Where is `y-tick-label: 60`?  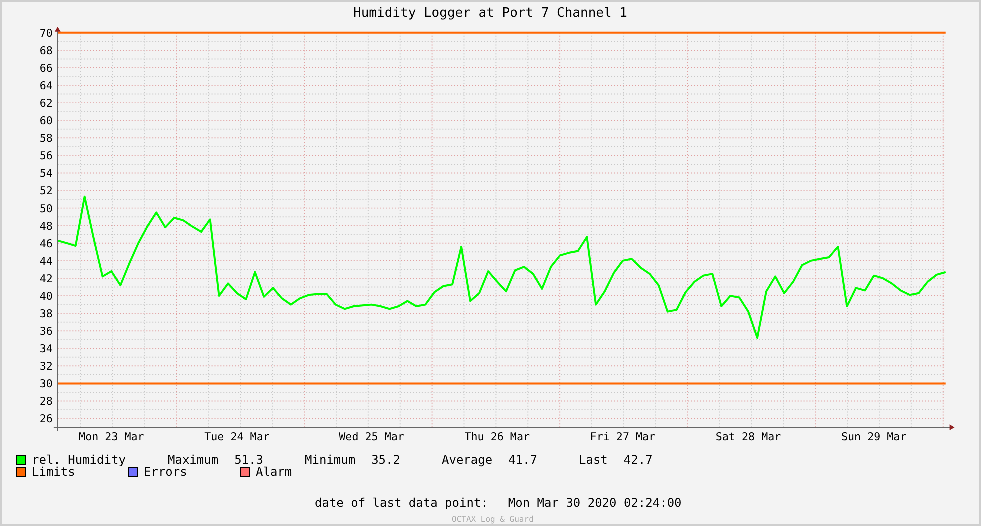 y-tick-label: 60 is located at coordinates (46, 121).